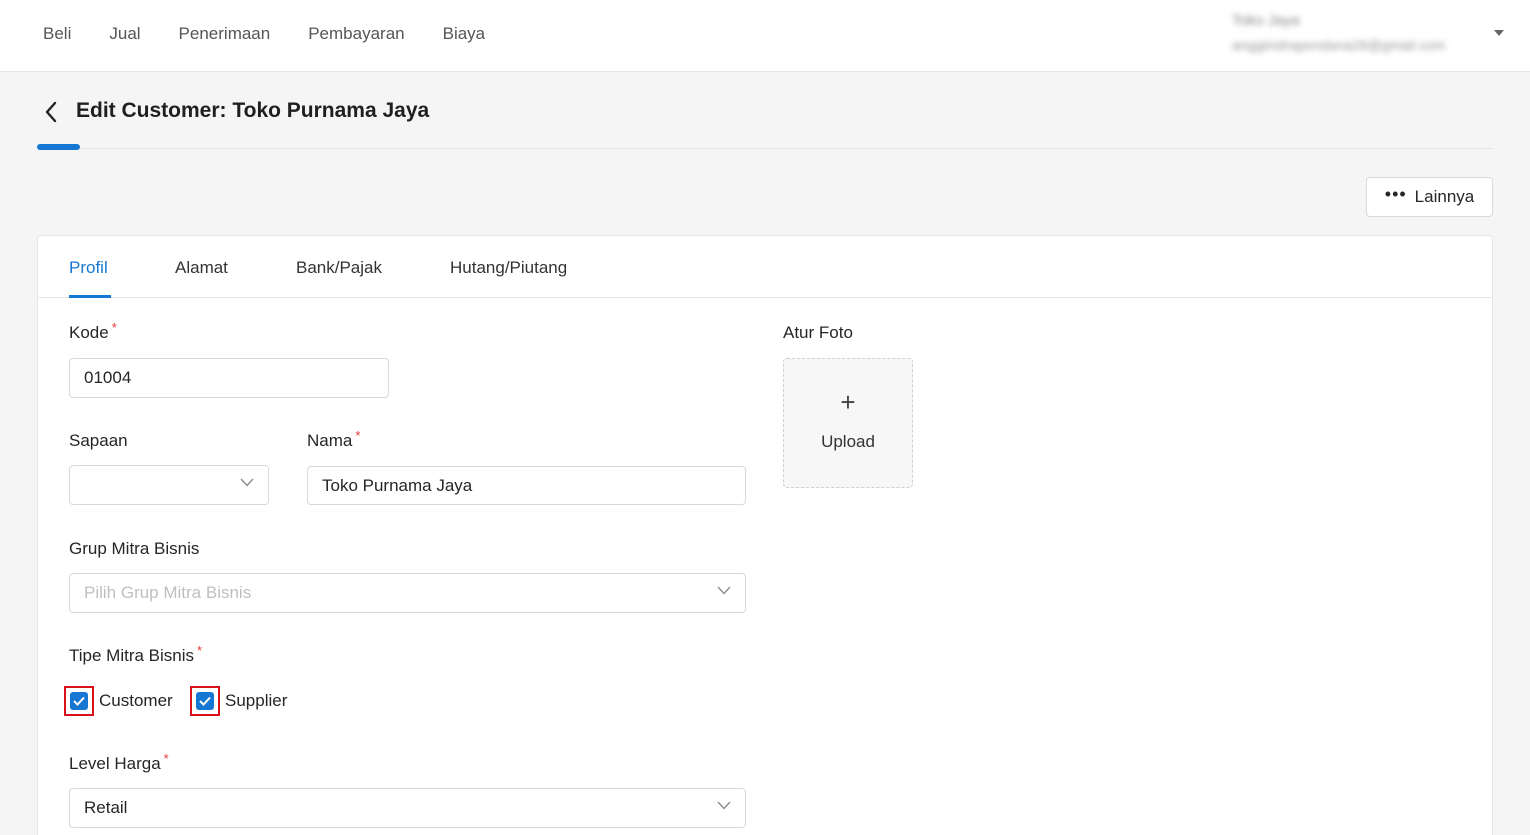 The width and height of the screenshot is (1530, 835). I want to click on supplier-checkbox, so click(205, 701).